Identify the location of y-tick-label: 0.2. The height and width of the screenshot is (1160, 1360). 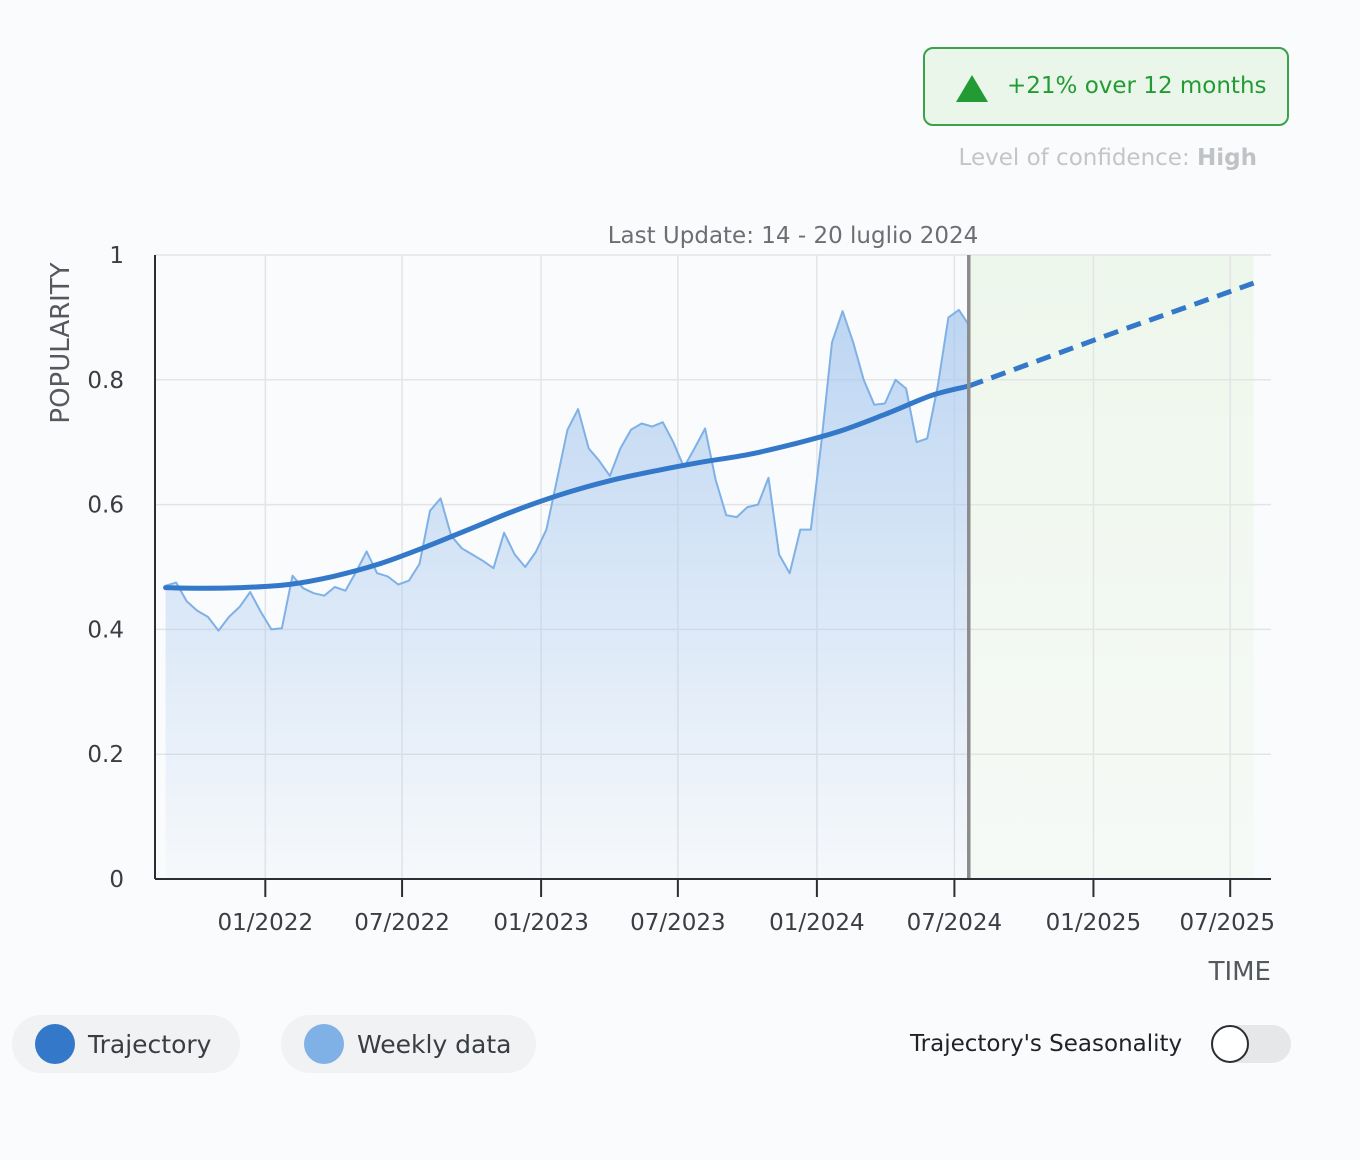
(105, 755).